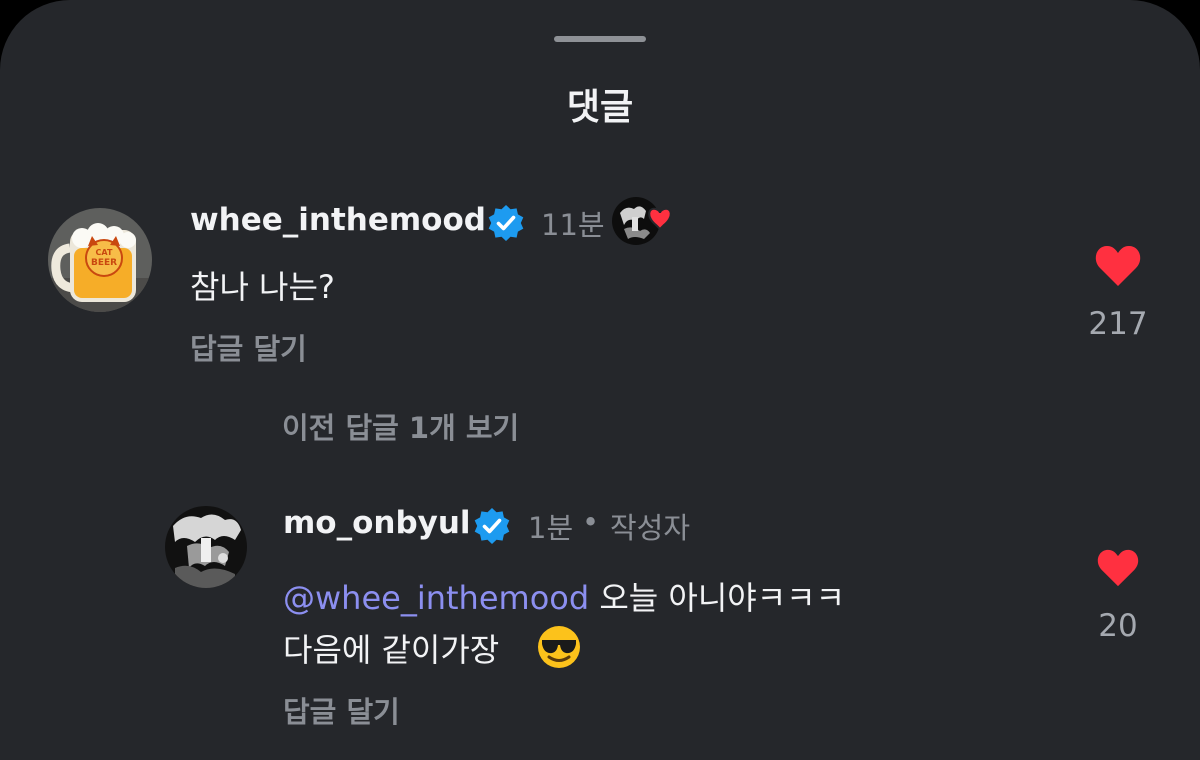  I want to click on beer-mug-avatar-image: CAT BEER, so click(100, 260).